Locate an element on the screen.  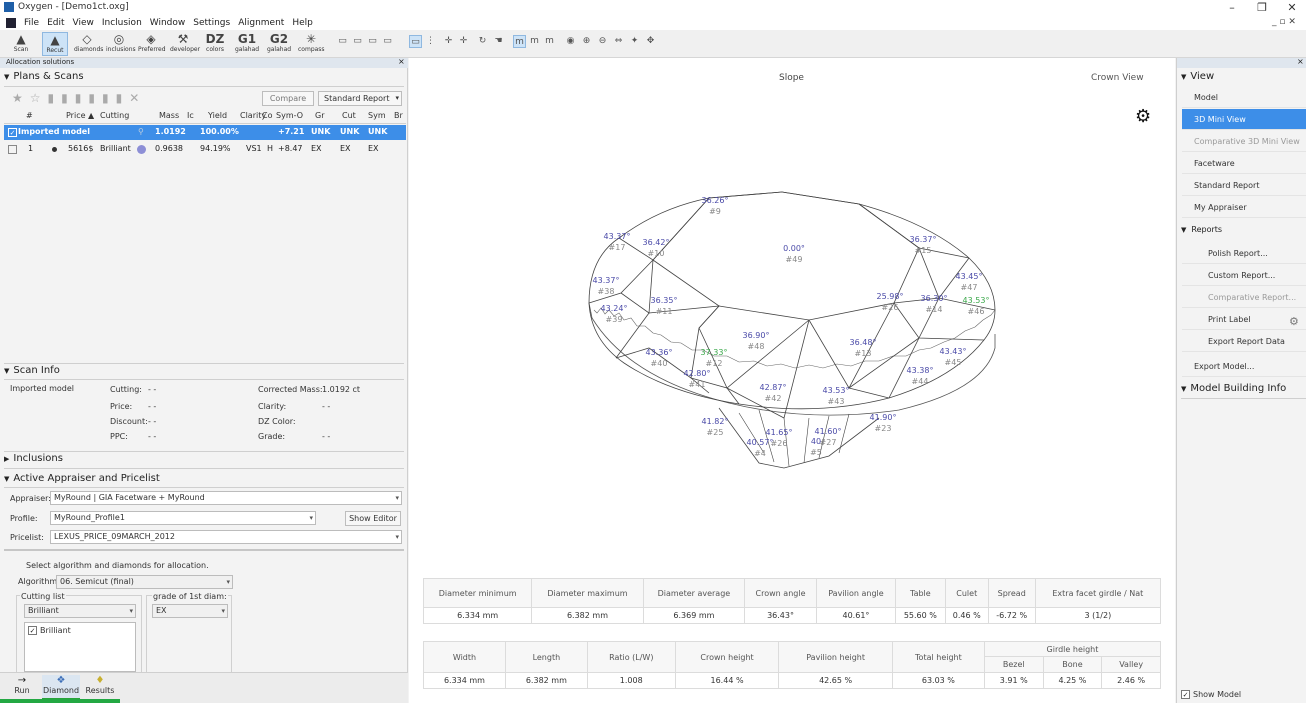
report-item: Print Label is located at coordinates (1244, 319).